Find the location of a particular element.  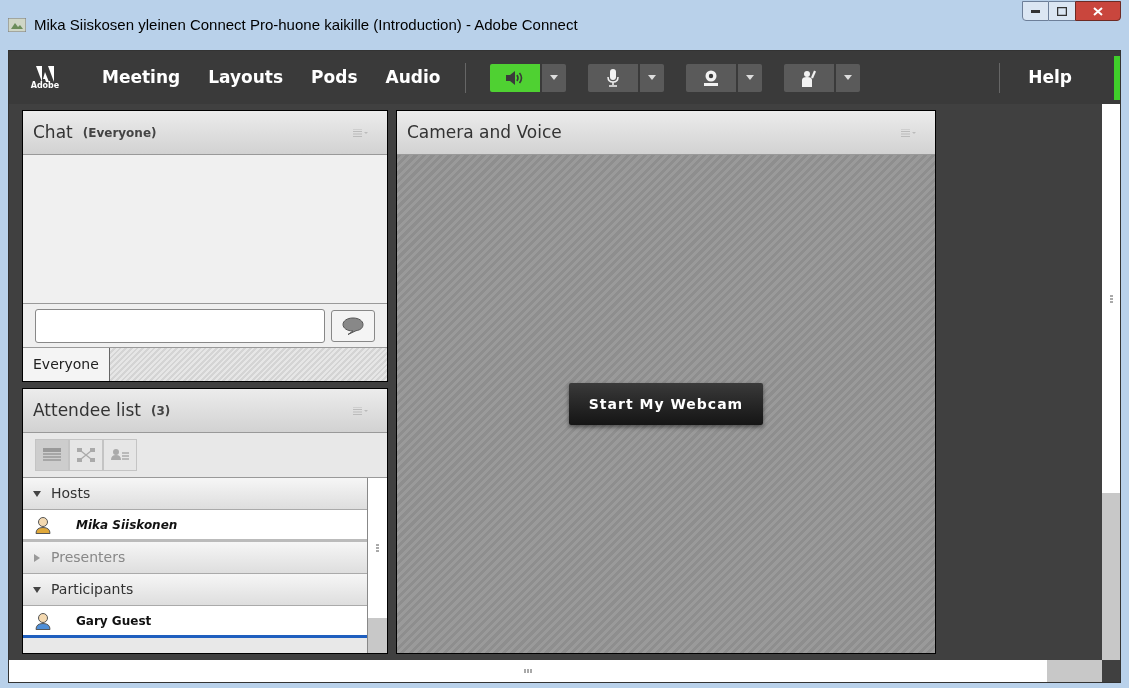

maximize-icon is located at coordinates (1062, 11).